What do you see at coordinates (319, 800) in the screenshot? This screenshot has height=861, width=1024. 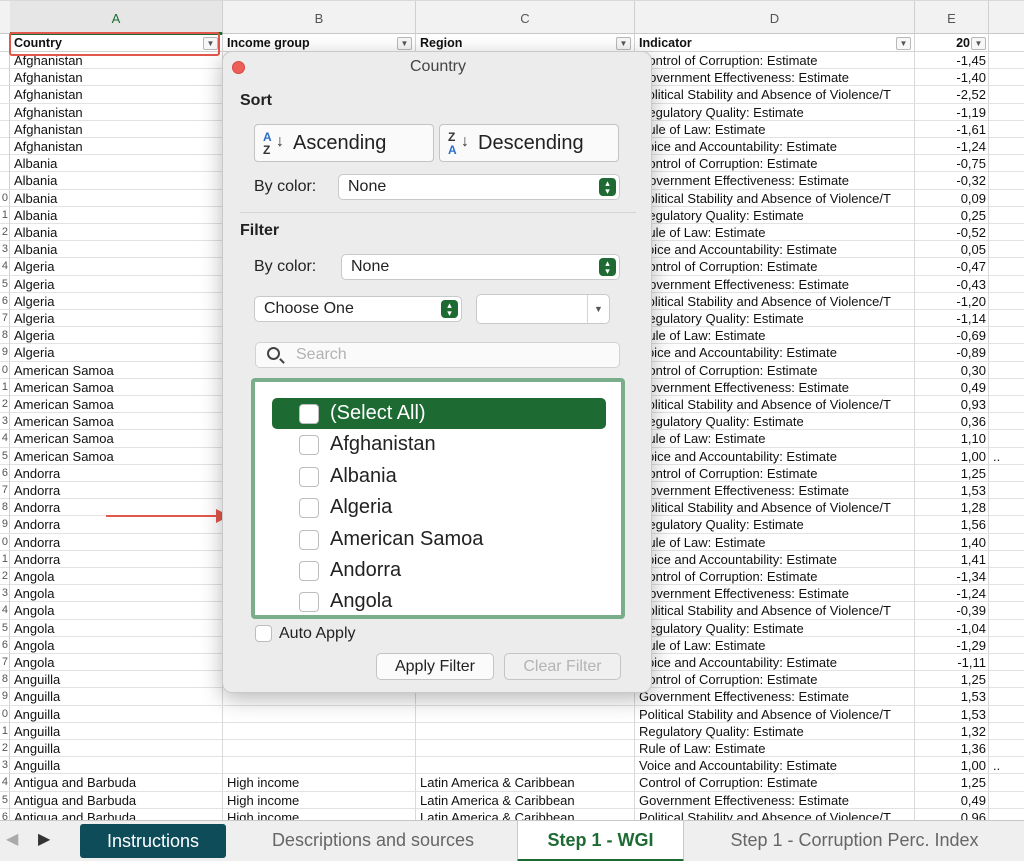 I see `cell-income-group: High income` at bounding box center [319, 800].